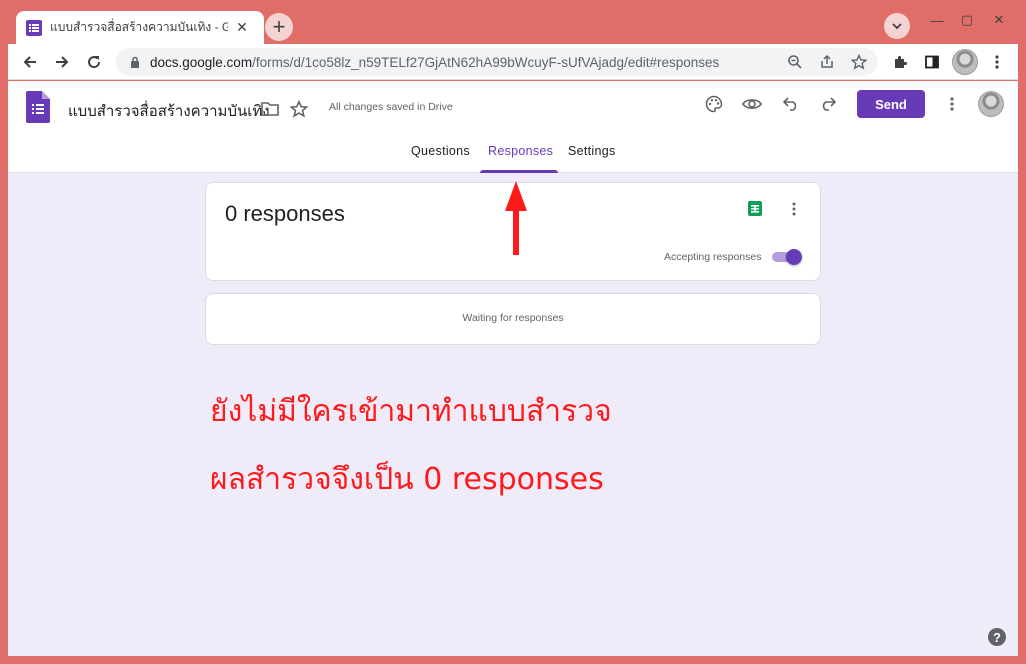  I want to click on zoom-icon, so click(795, 62).